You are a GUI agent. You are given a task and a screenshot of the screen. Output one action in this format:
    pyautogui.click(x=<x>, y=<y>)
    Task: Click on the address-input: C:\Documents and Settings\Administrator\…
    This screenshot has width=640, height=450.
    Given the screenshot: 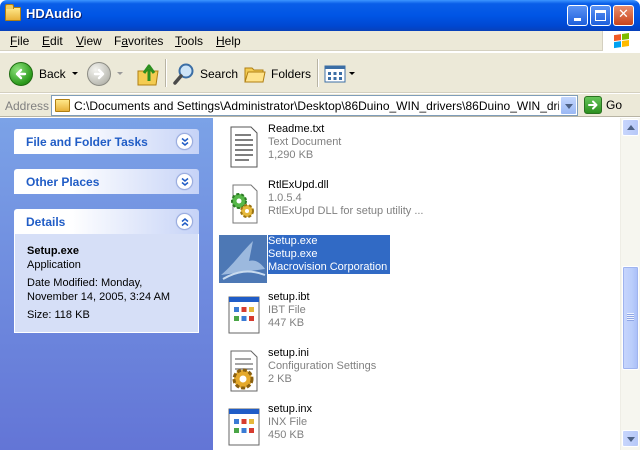 What is the action you would take?
    pyautogui.click(x=314, y=105)
    